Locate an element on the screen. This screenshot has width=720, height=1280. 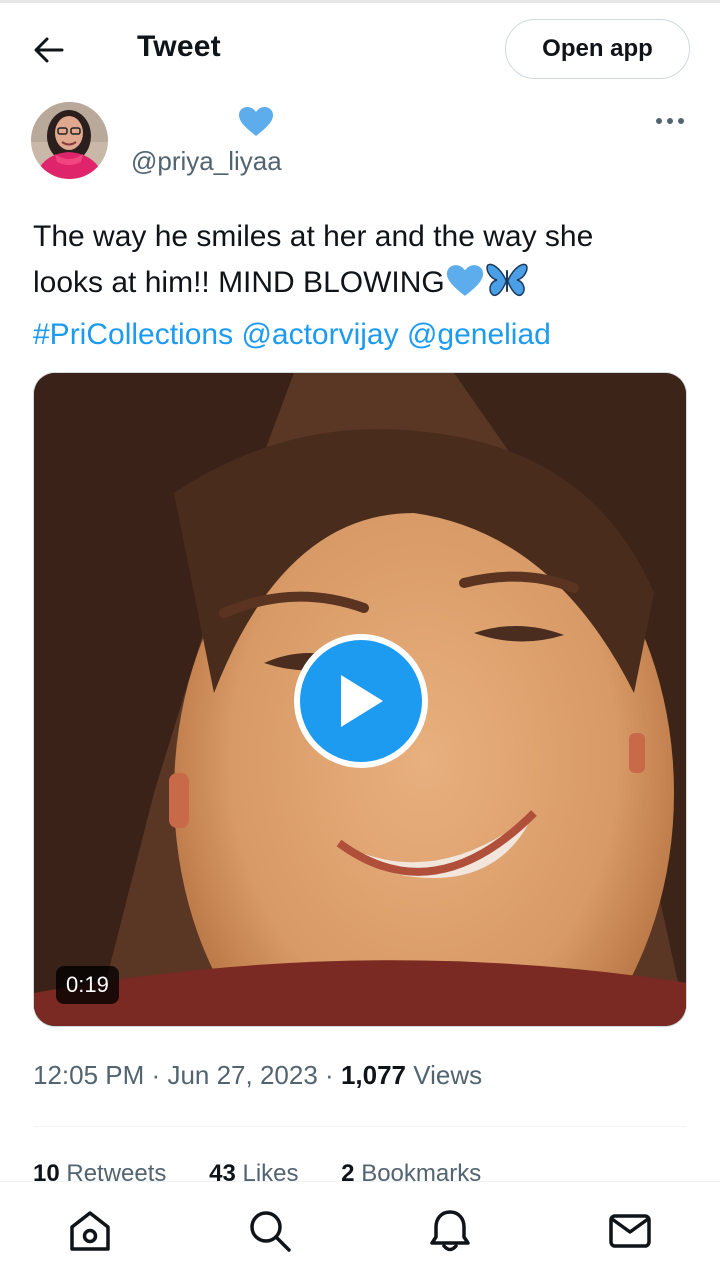
views-count: 1,077 is located at coordinates (373, 1075).